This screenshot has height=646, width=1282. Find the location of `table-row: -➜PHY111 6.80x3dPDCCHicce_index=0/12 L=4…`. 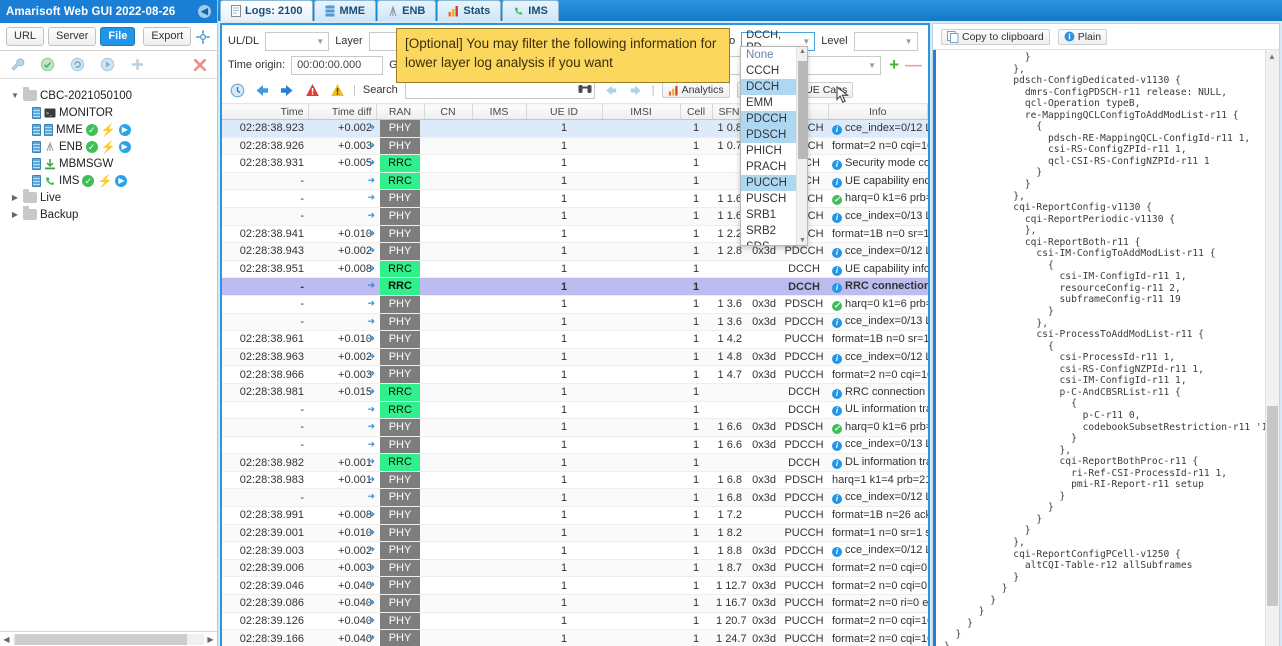

table-row: -➜PHY111 6.80x3dPDCCHicce_index=0/12 L=4… is located at coordinates (575, 498).